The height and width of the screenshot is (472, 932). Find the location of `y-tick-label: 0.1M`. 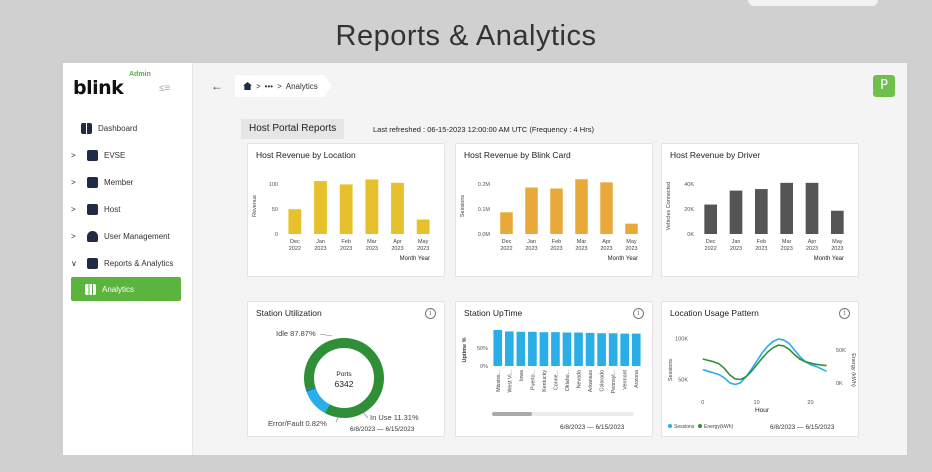

y-tick-label: 0.1M is located at coordinates (484, 210).